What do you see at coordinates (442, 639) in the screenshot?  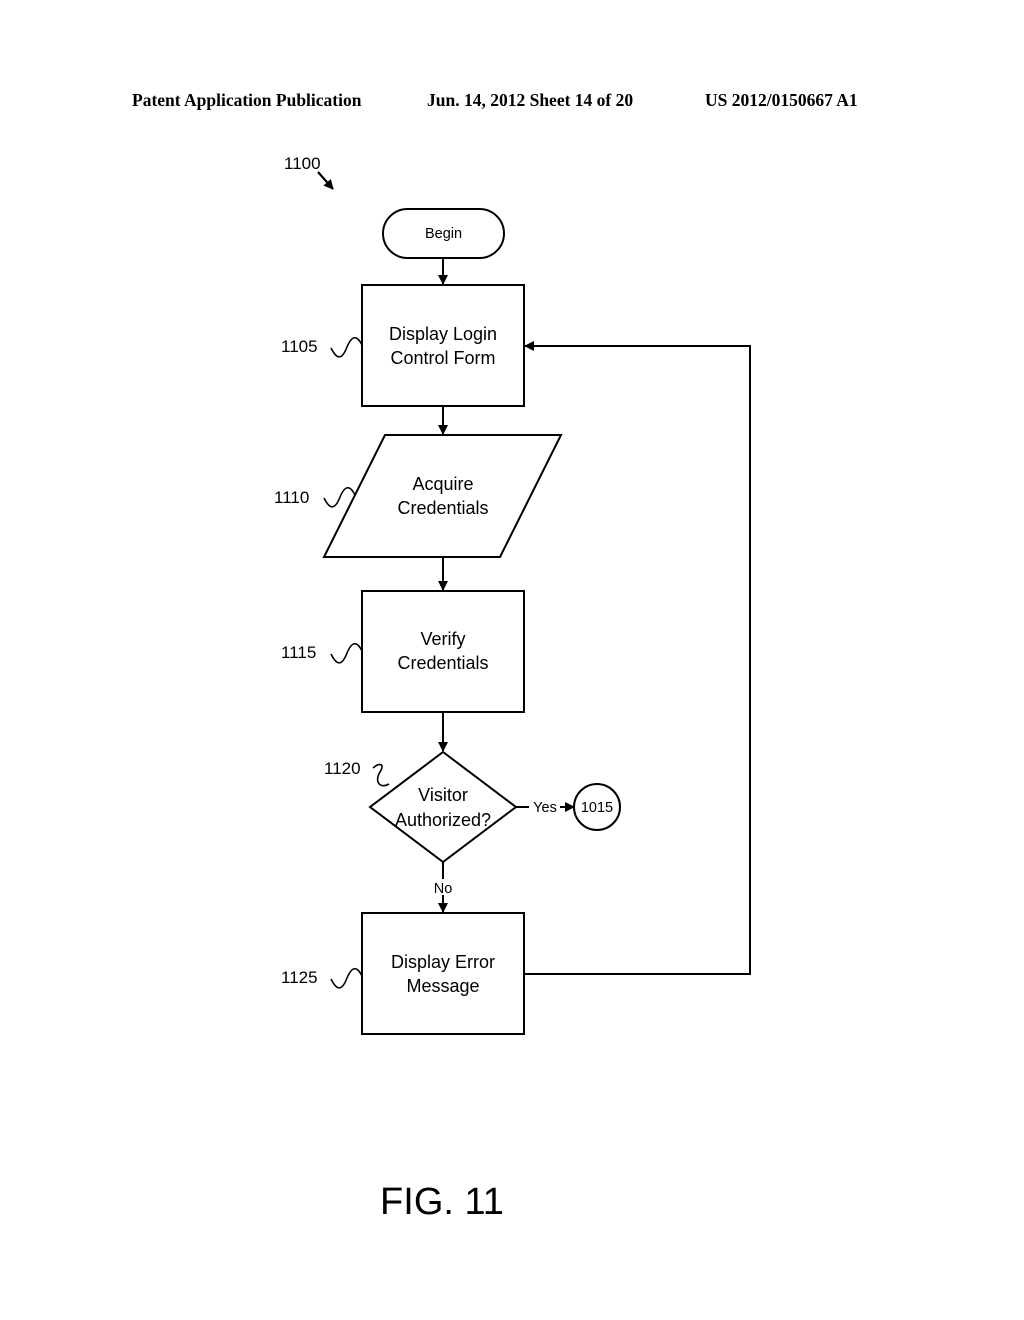 I see `node-1115-line1: Verify` at bounding box center [442, 639].